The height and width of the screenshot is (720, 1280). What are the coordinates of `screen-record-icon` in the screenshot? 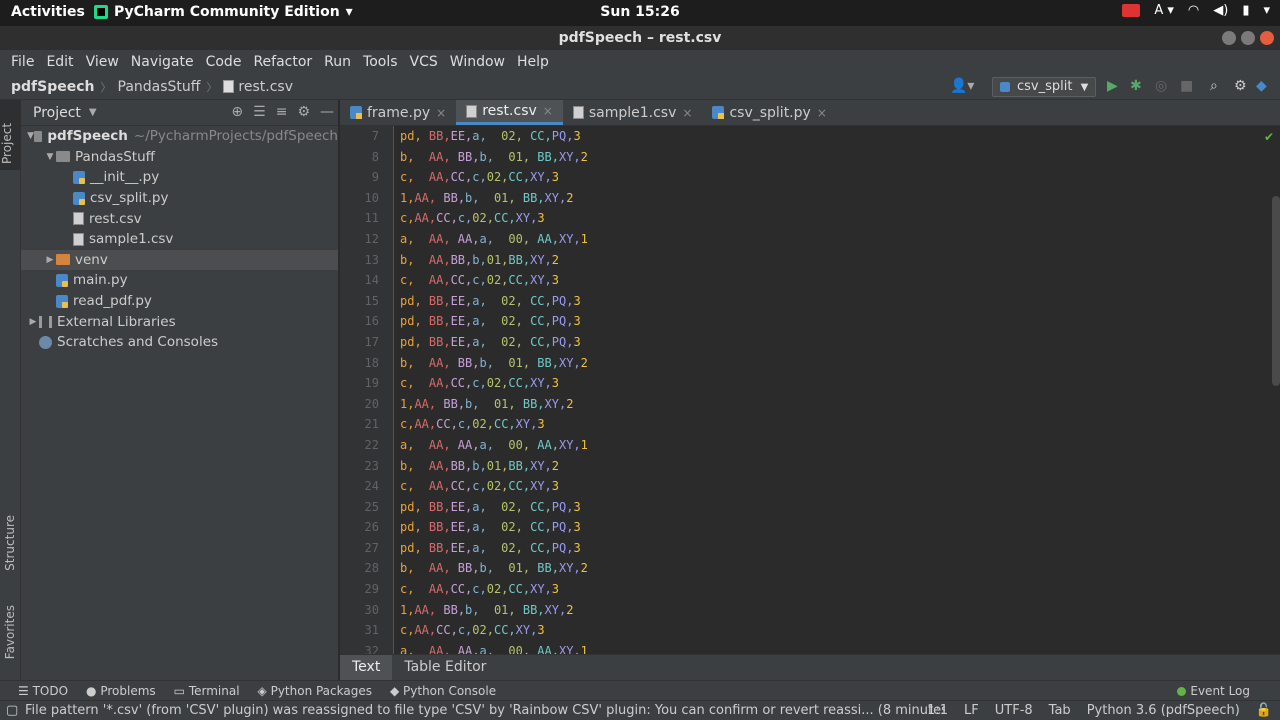 It's located at (1131, 10).